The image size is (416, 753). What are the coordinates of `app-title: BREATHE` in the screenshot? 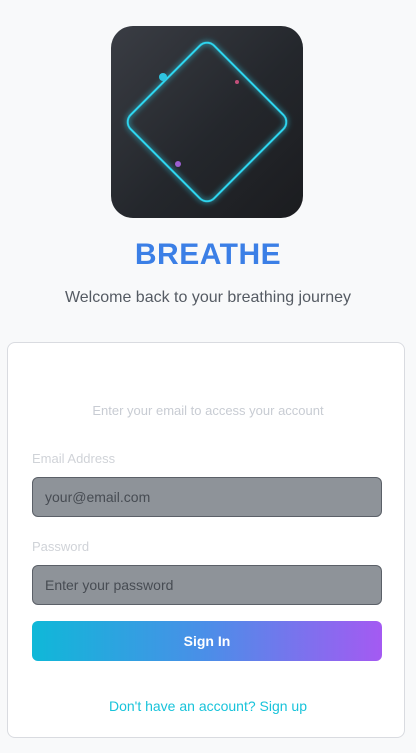 It's located at (208, 254).